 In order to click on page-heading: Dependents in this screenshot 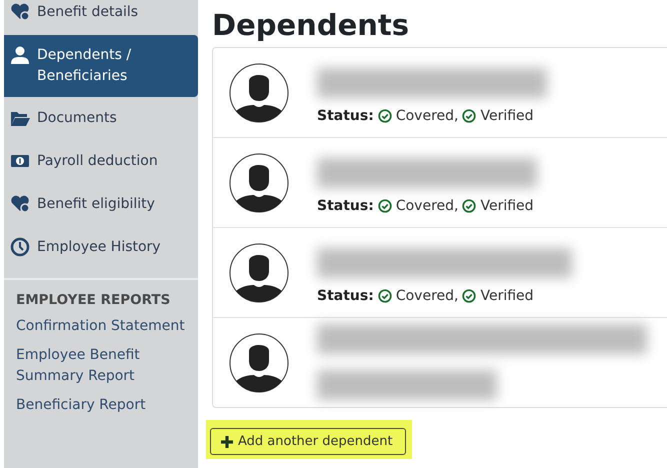, I will do `click(311, 25)`.